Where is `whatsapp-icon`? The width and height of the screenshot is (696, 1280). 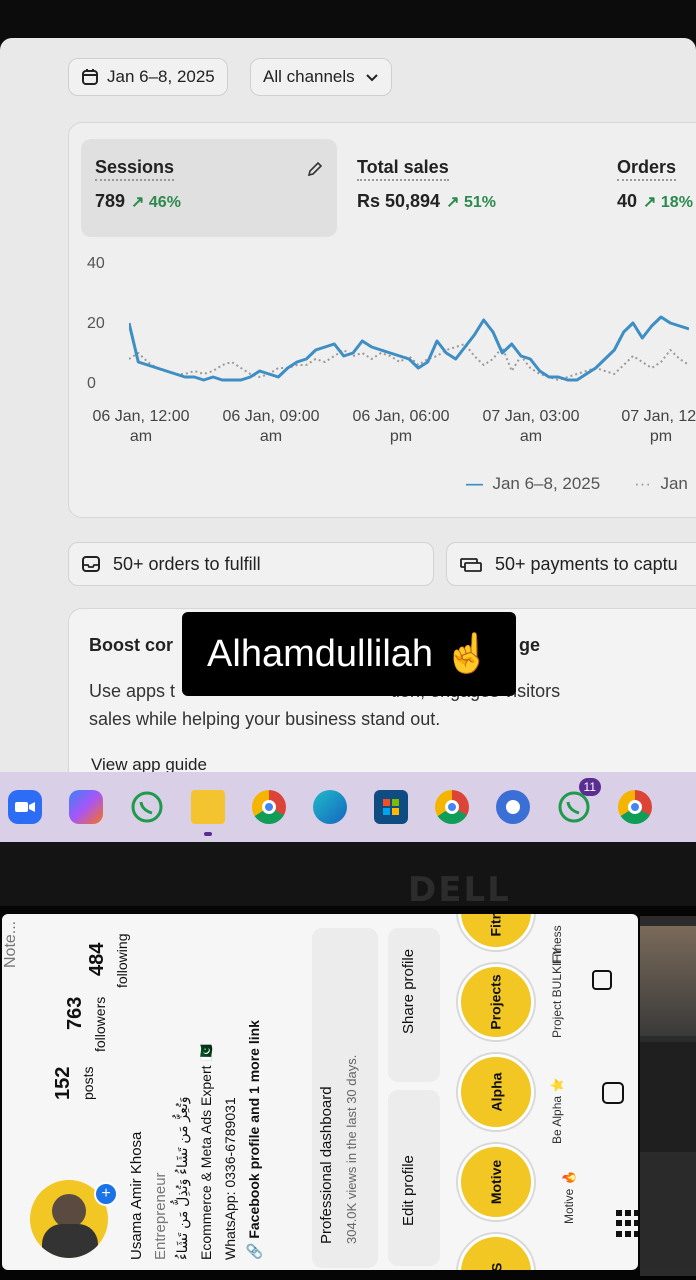
whatsapp-icon is located at coordinates (147, 807).